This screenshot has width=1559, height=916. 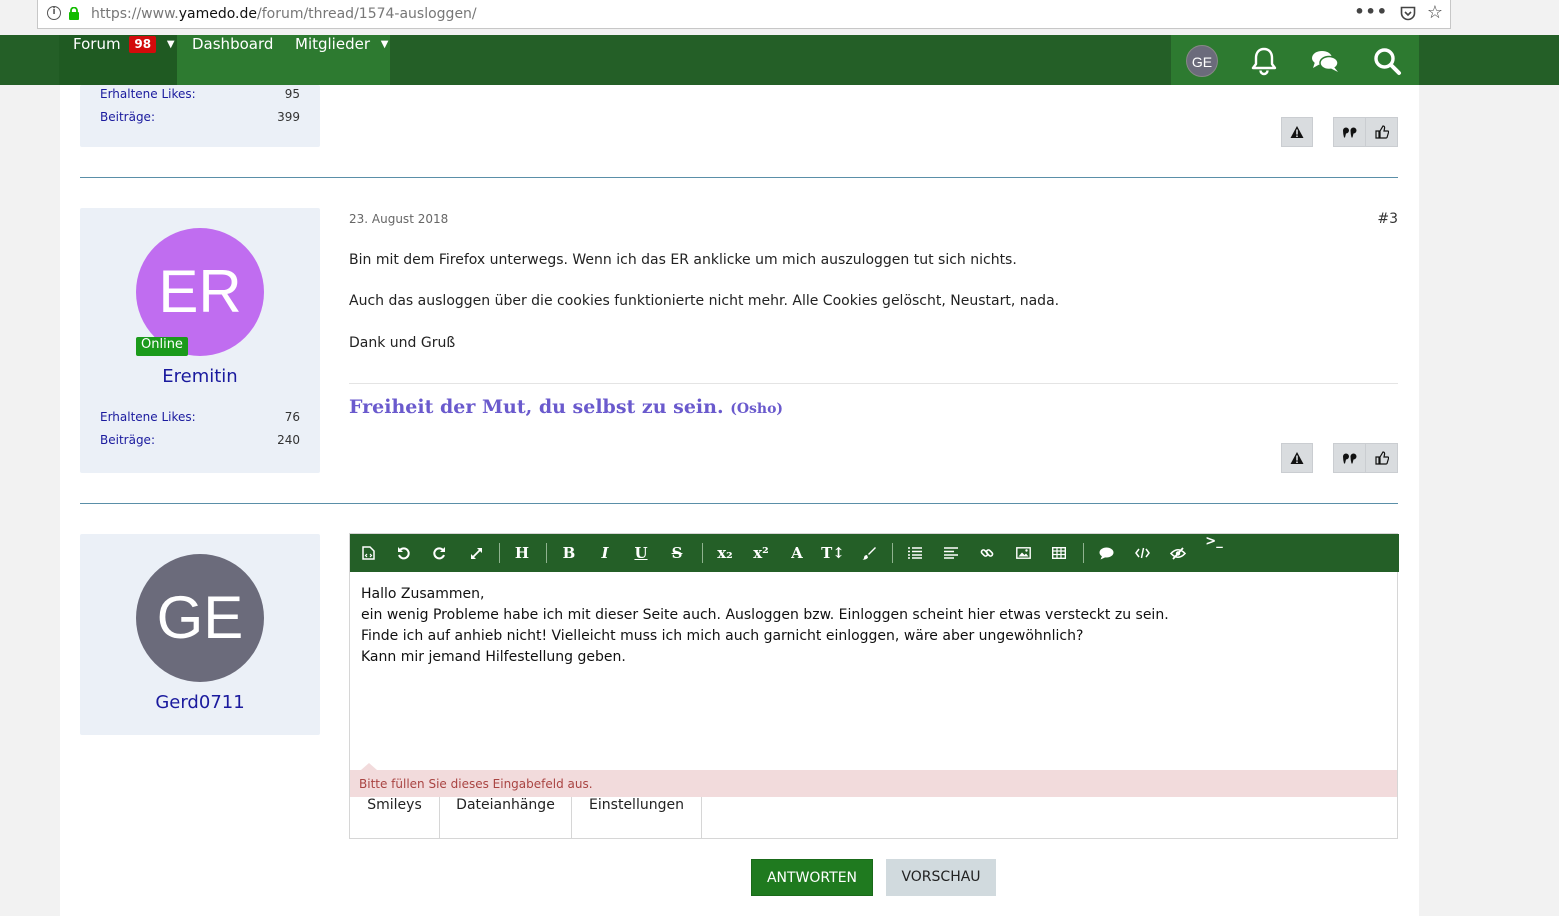 What do you see at coordinates (987, 553) in the screenshot?
I see `link-button` at bounding box center [987, 553].